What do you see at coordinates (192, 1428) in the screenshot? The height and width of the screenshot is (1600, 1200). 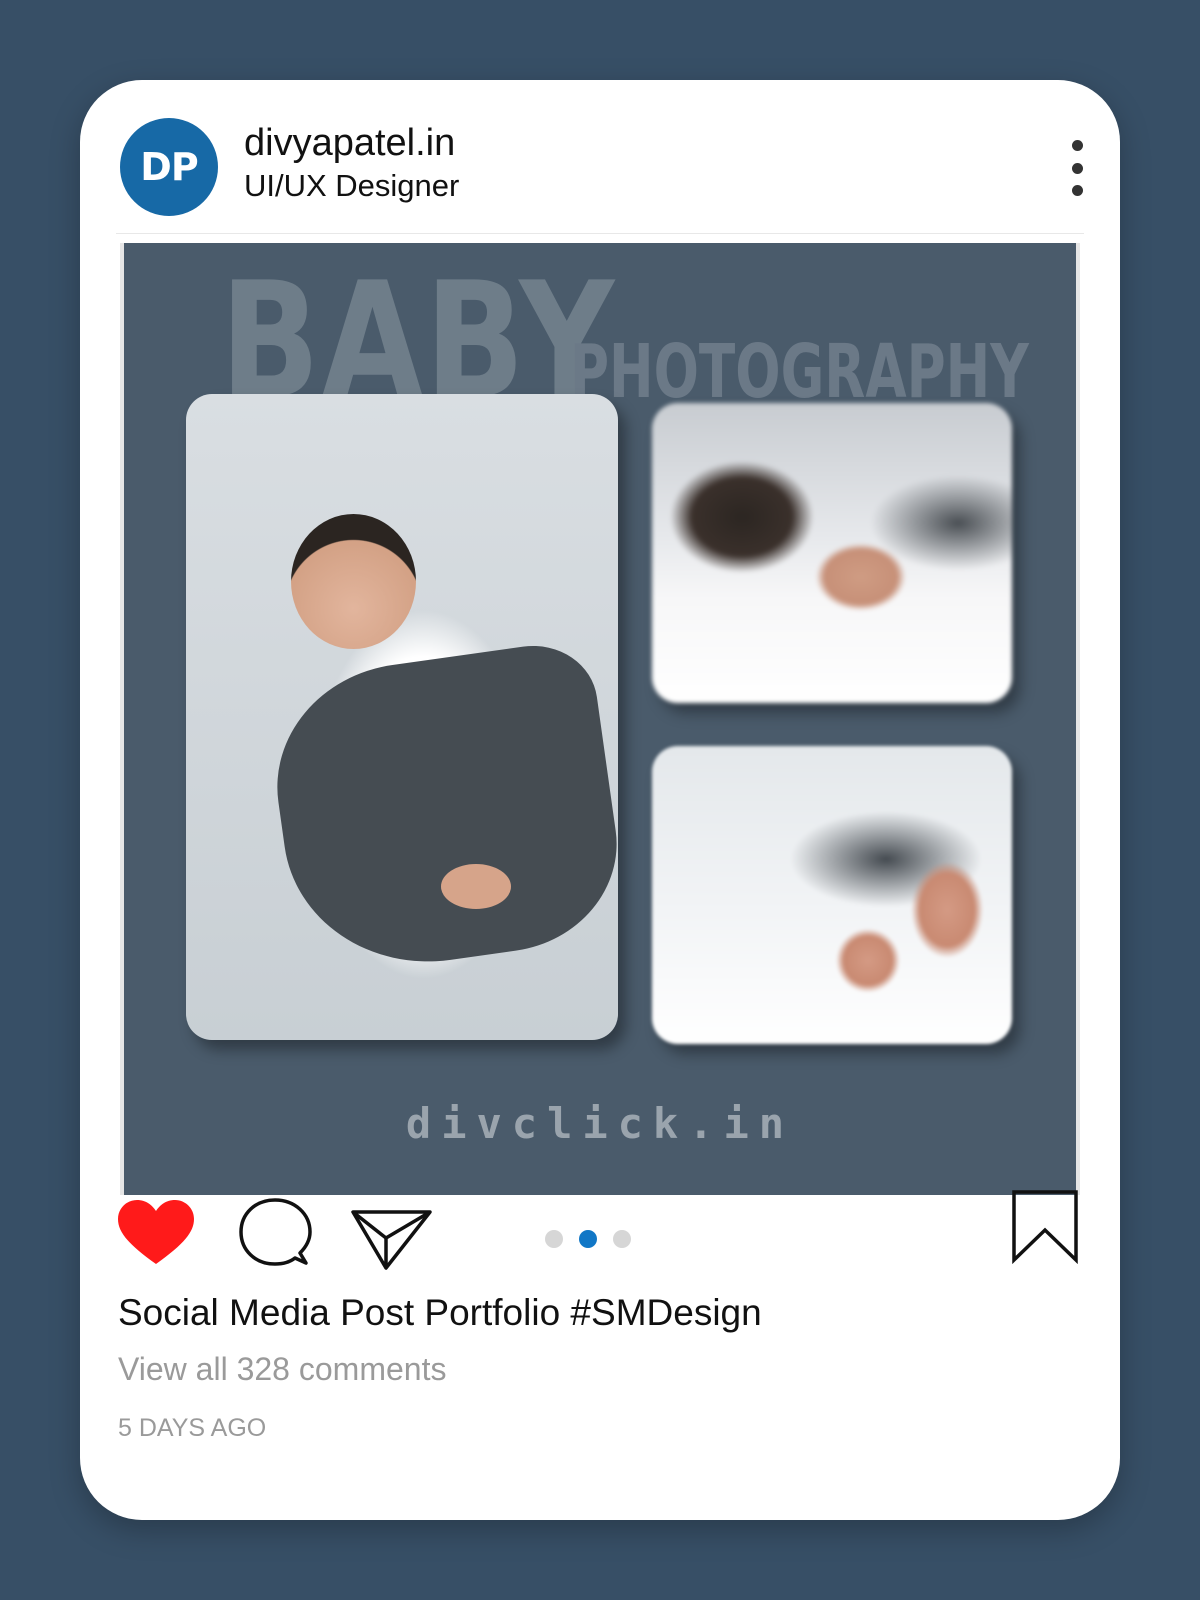 I see `post-timestamp: 5 DAYS AGO` at bounding box center [192, 1428].